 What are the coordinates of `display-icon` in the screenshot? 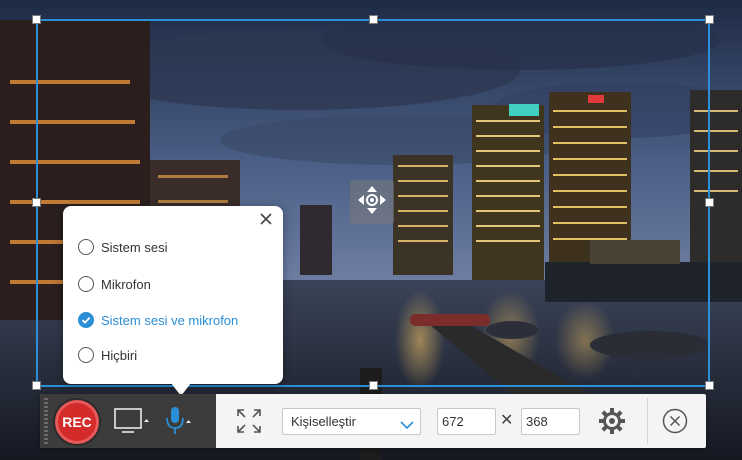 It's located at (133, 423).